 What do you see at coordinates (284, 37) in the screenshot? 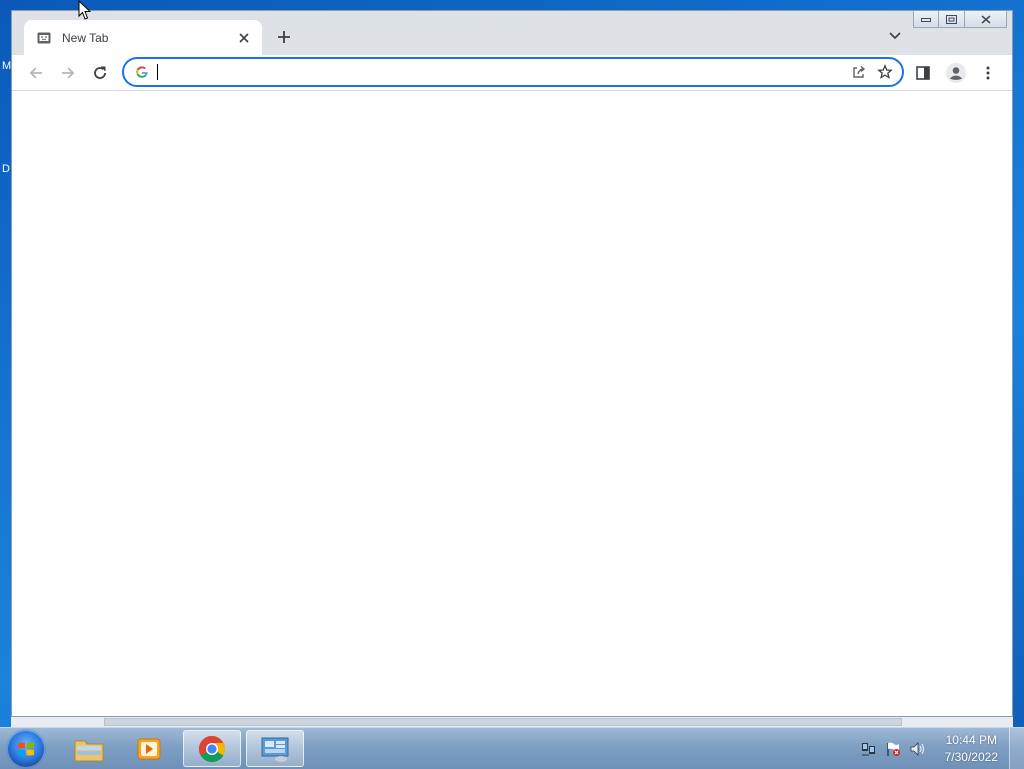
I see `new-tab-button` at bounding box center [284, 37].